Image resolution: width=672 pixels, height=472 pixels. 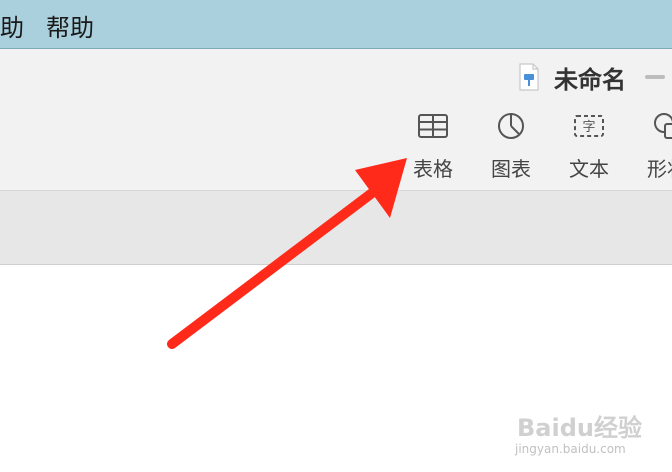 What do you see at coordinates (579, 428) in the screenshot?
I see `watermark-brand: Baidu经验` at bounding box center [579, 428].